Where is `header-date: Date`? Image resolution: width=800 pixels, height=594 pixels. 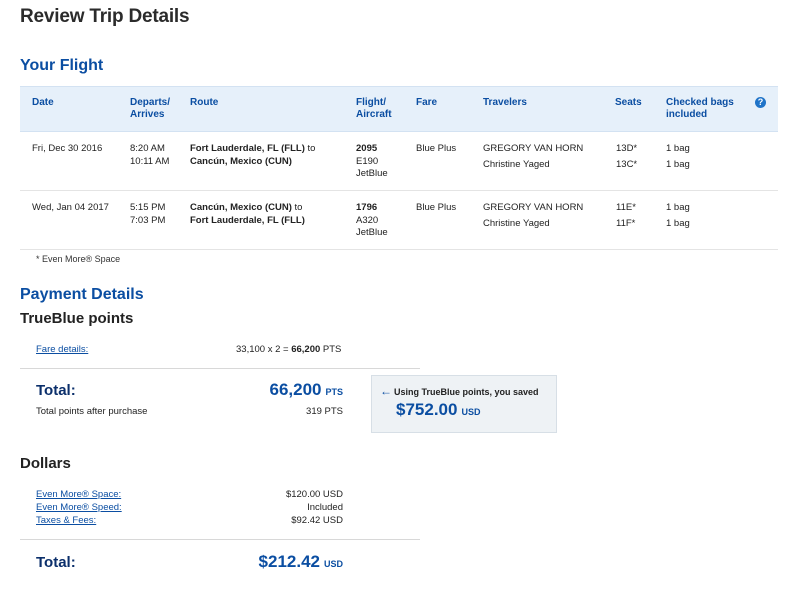
header-date: Date is located at coordinates (43, 102).